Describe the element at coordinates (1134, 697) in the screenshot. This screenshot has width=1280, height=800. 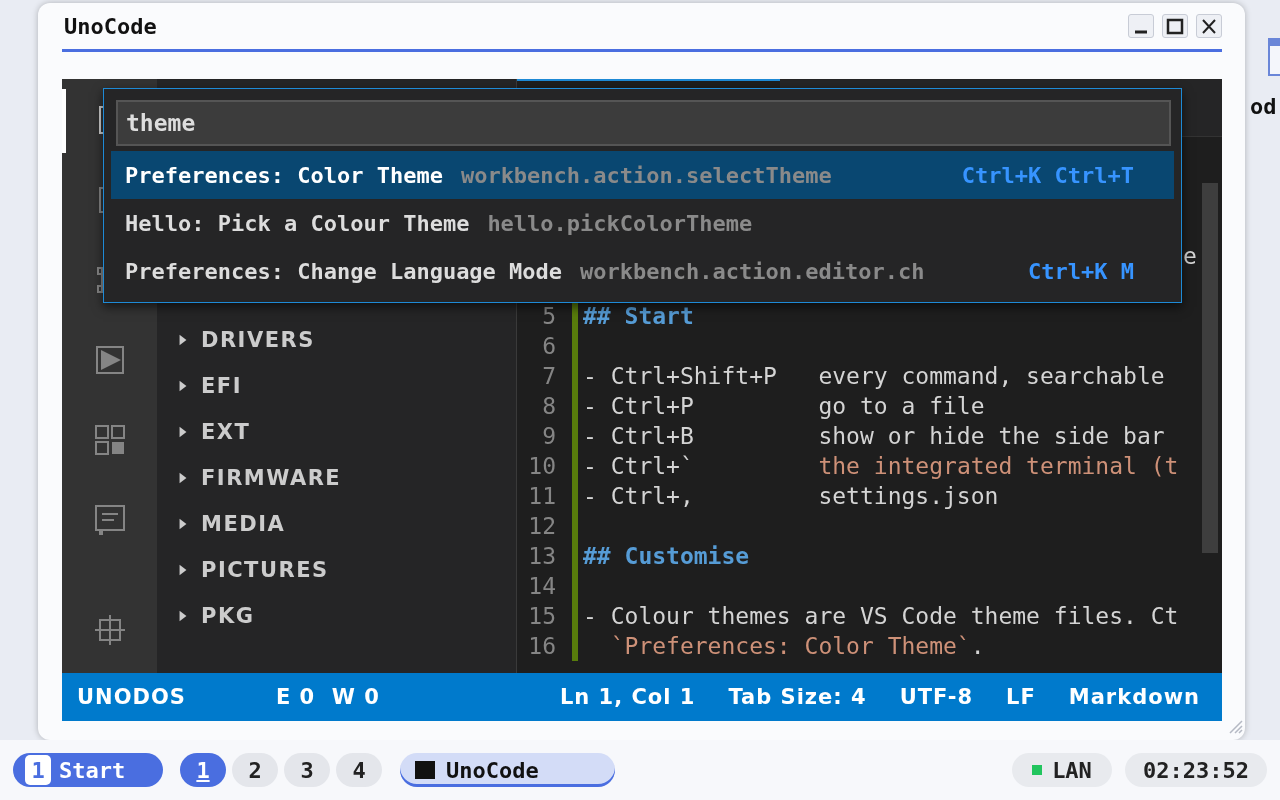
I see `status-item: Markdown` at that location.